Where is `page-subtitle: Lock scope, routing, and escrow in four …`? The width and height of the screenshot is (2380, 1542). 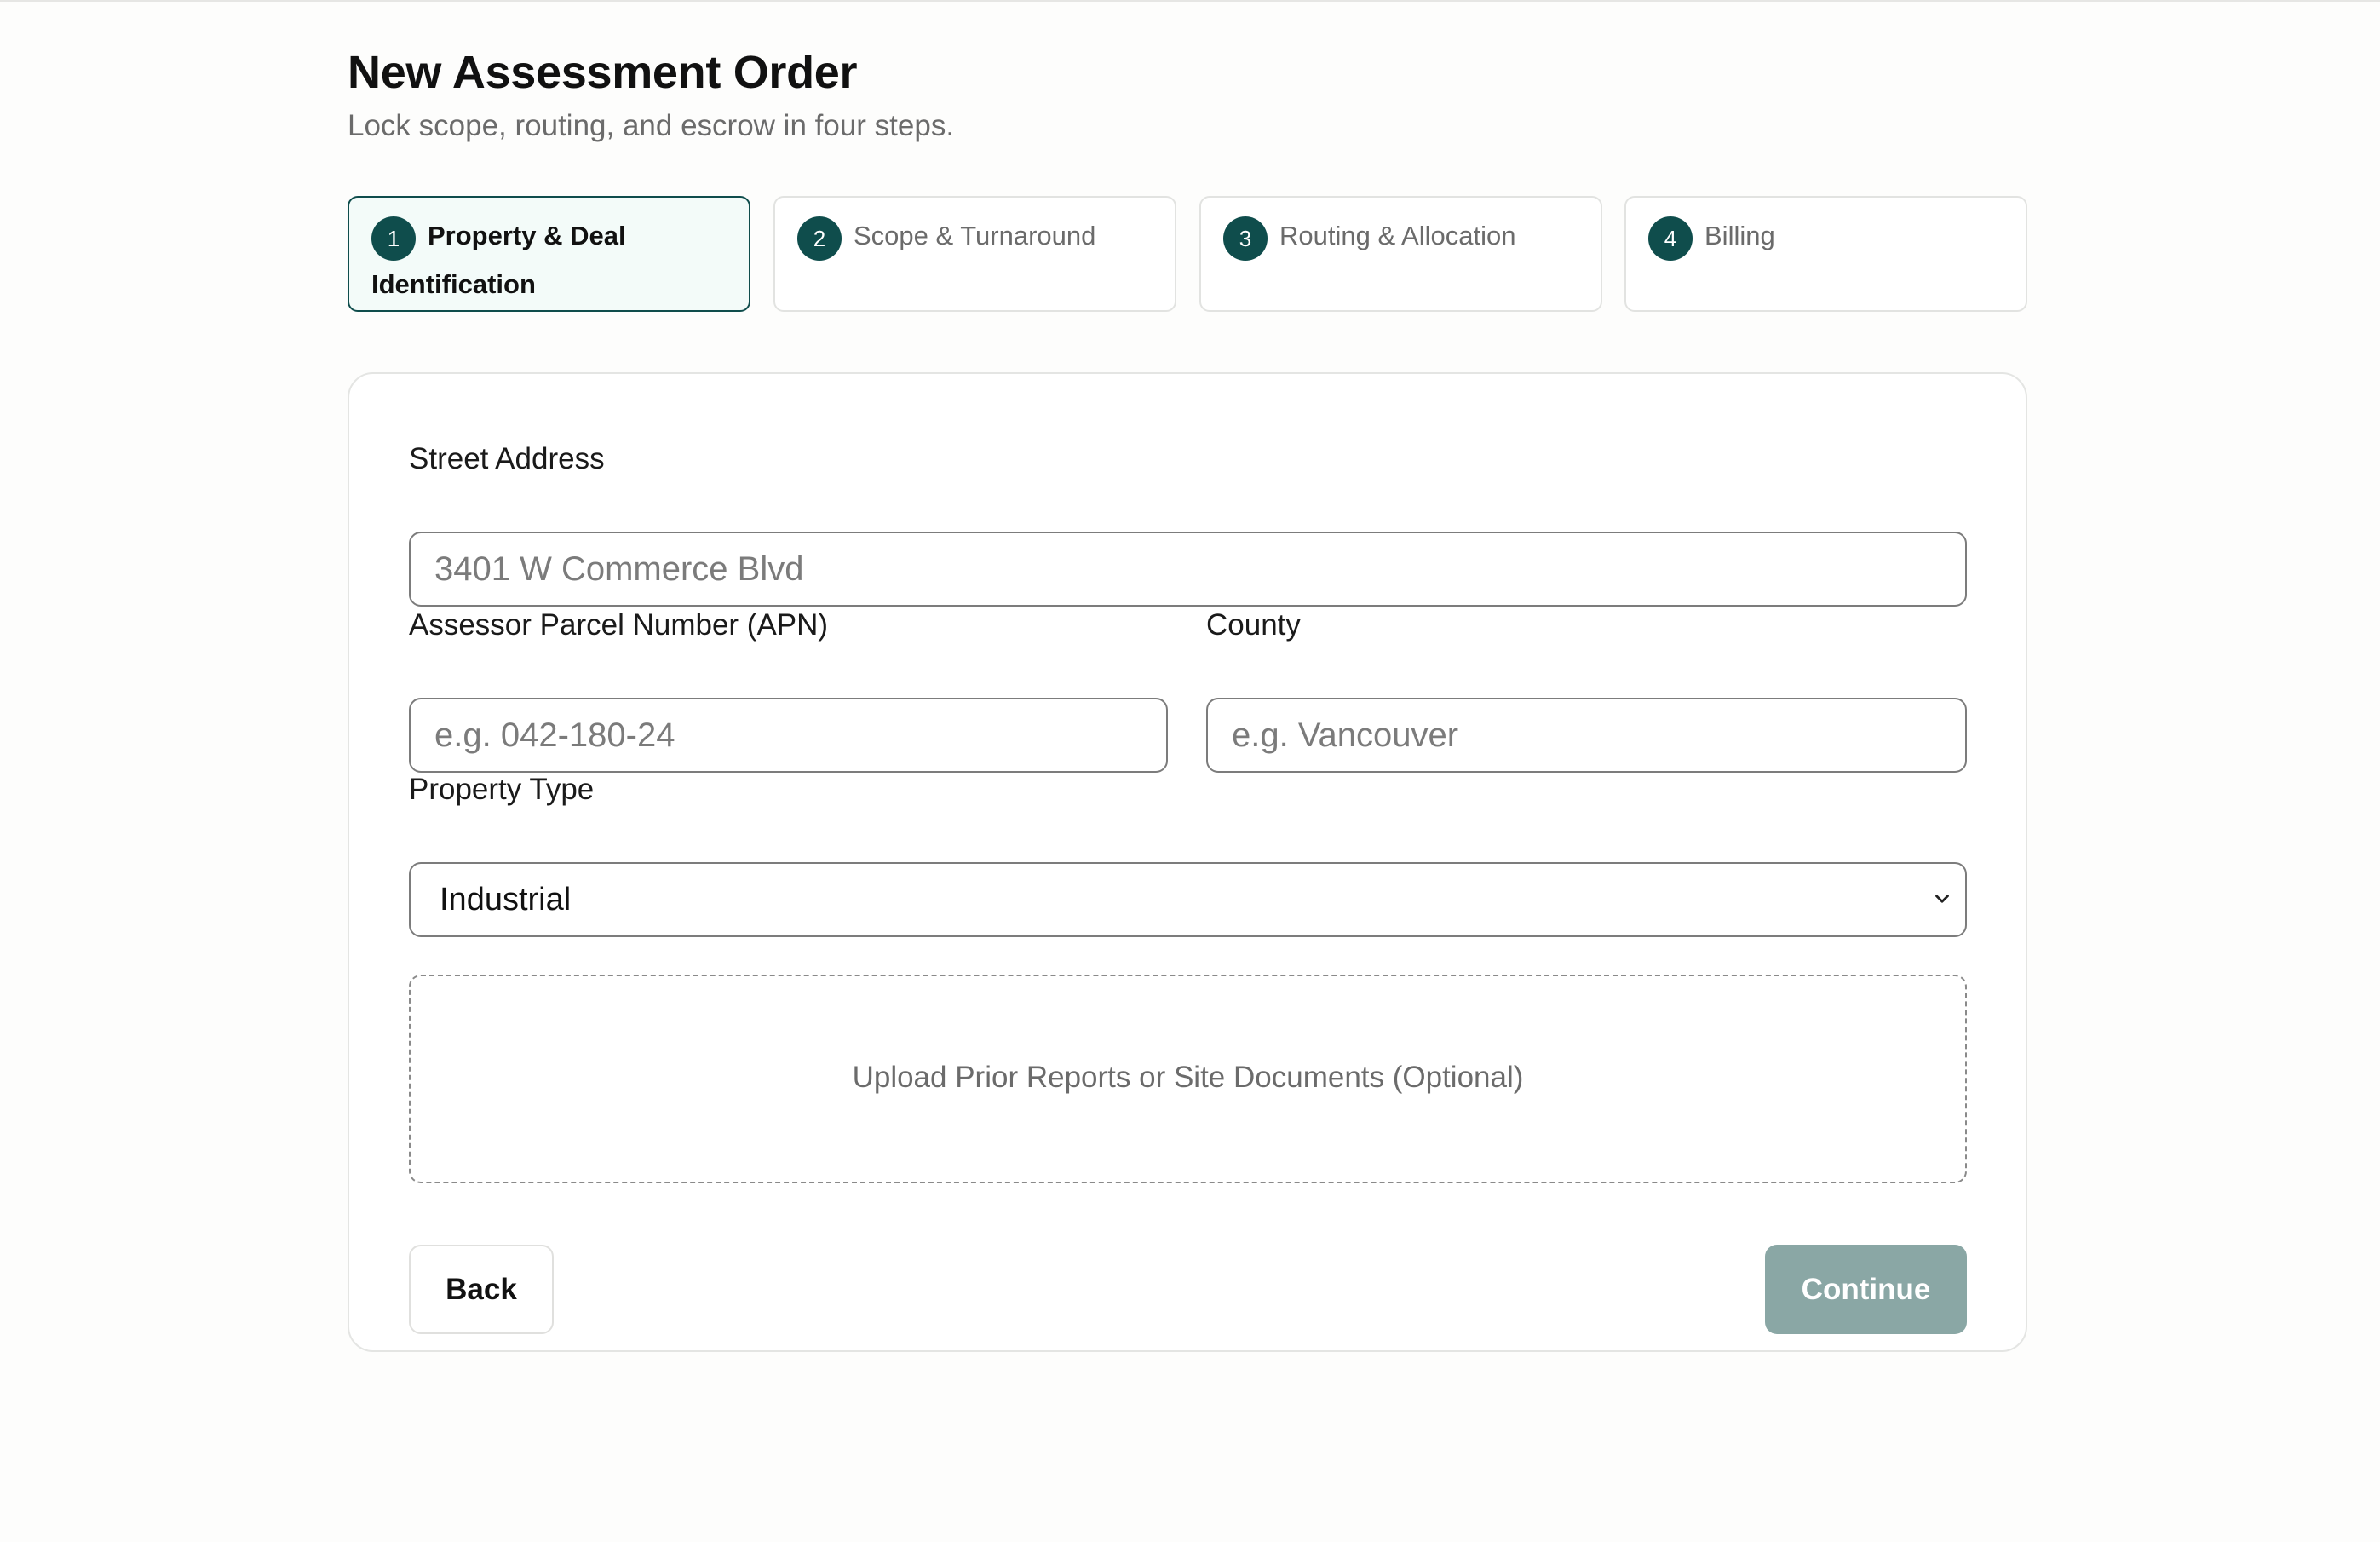 page-subtitle: Lock scope, routing, and escrow in four … is located at coordinates (651, 126).